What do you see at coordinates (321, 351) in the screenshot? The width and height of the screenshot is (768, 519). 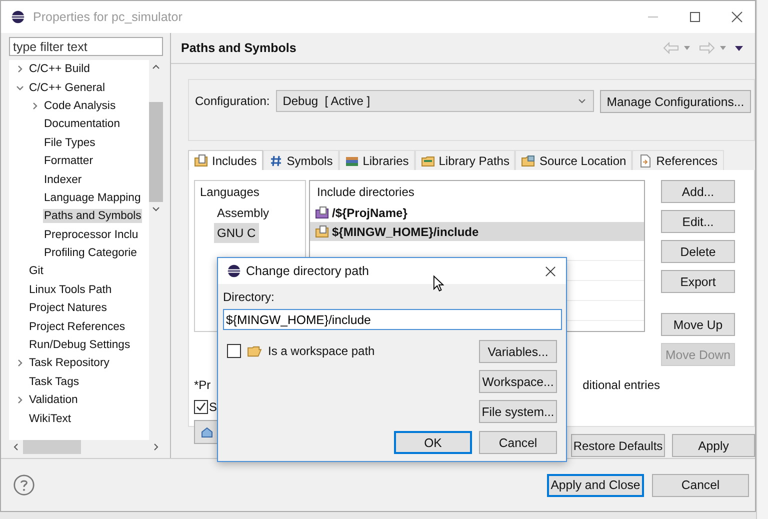 I see `checkbox-label: Is a workspace path` at bounding box center [321, 351].